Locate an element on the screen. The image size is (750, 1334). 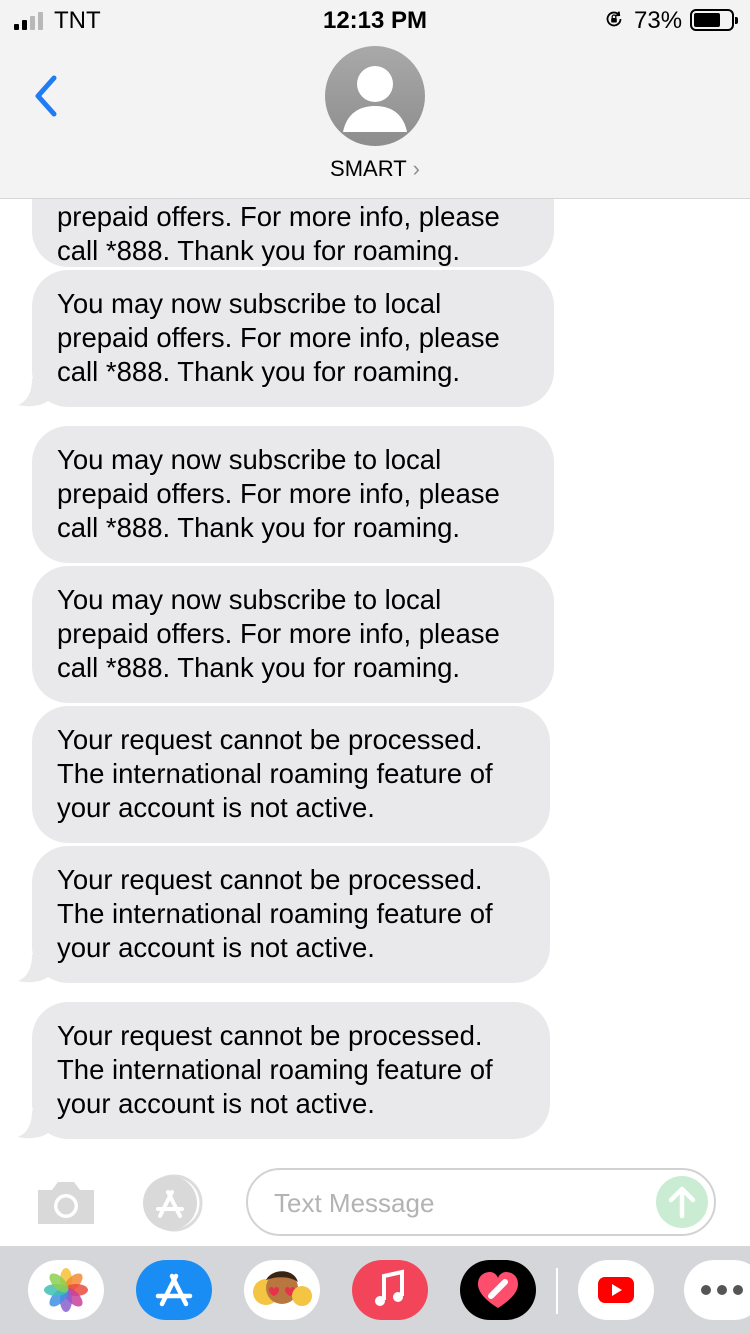
send-button is located at coordinates (682, 1202).